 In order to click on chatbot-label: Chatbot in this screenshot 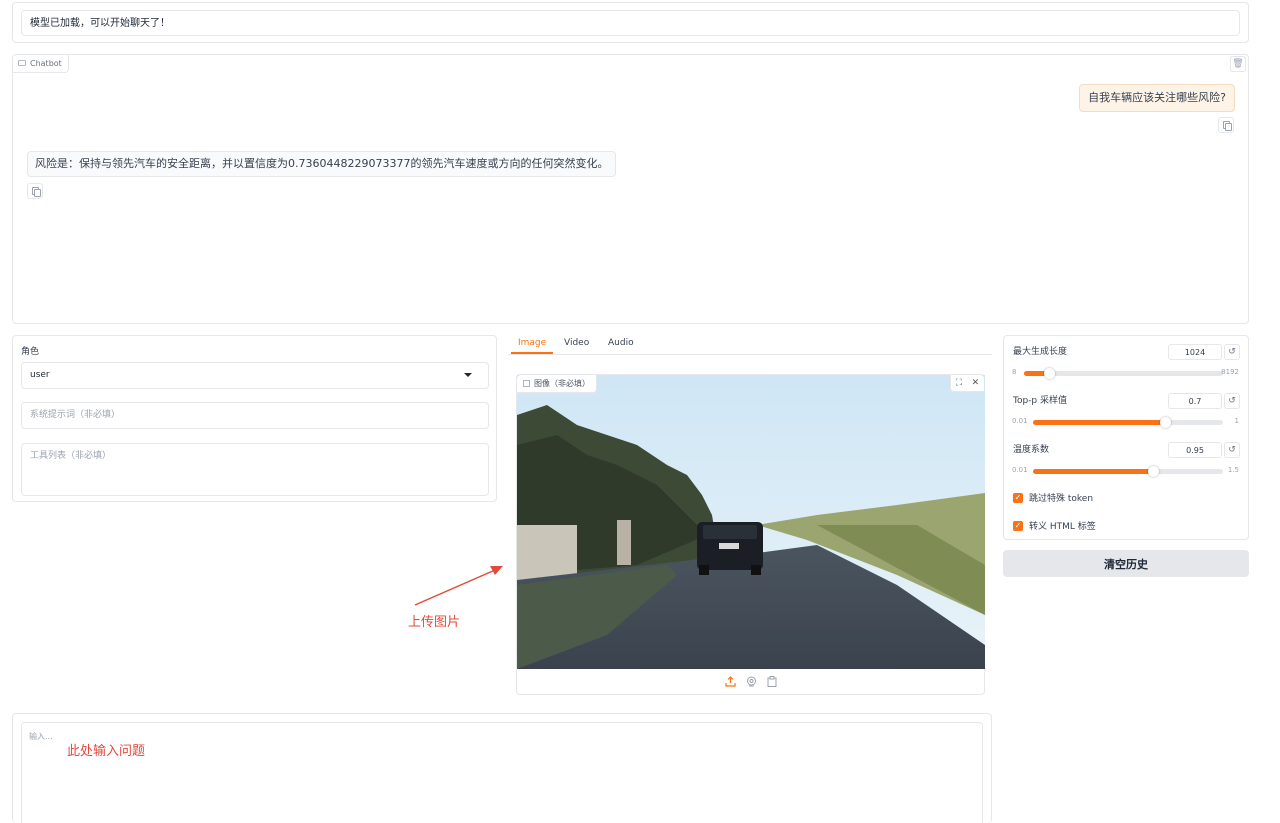, I will do `click(41, 64)`.